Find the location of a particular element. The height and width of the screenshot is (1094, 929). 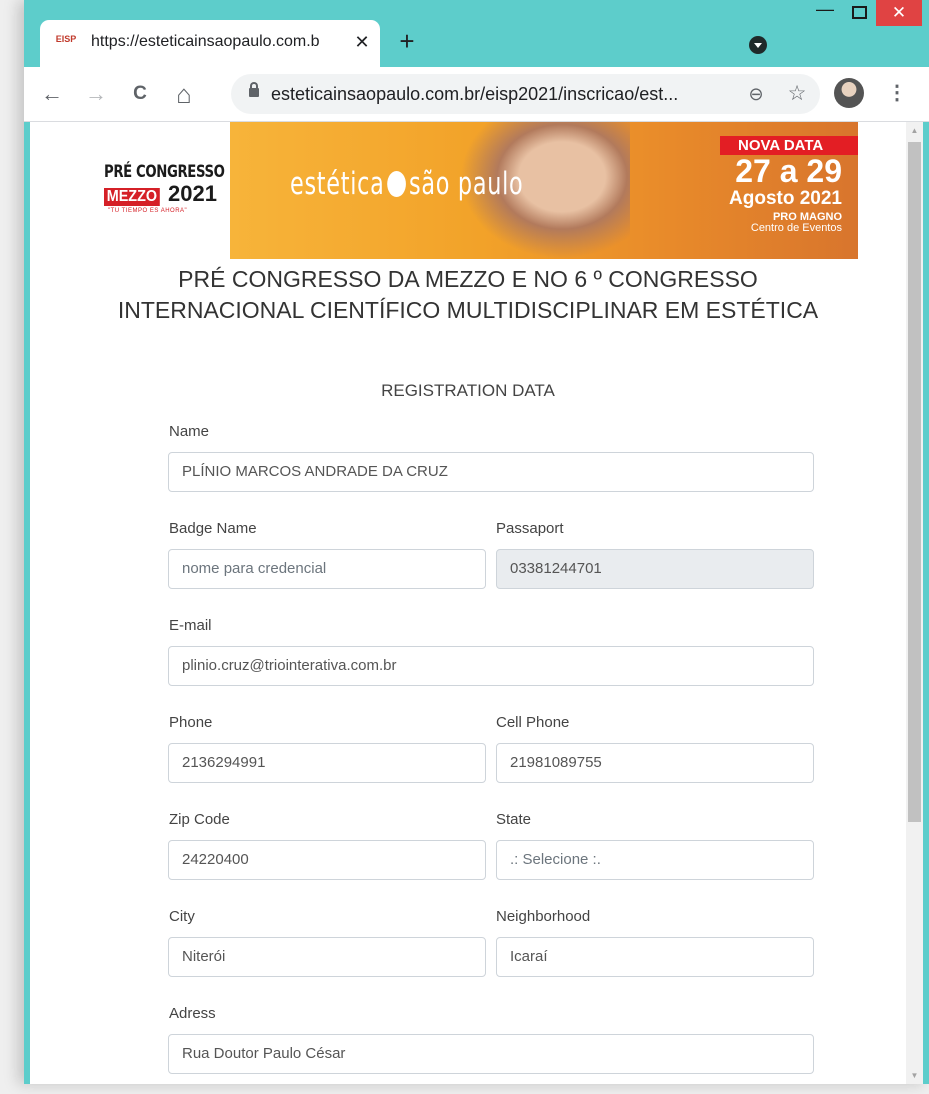

section-title: REGISTRATION DATA is located at coordinates (468, 390).